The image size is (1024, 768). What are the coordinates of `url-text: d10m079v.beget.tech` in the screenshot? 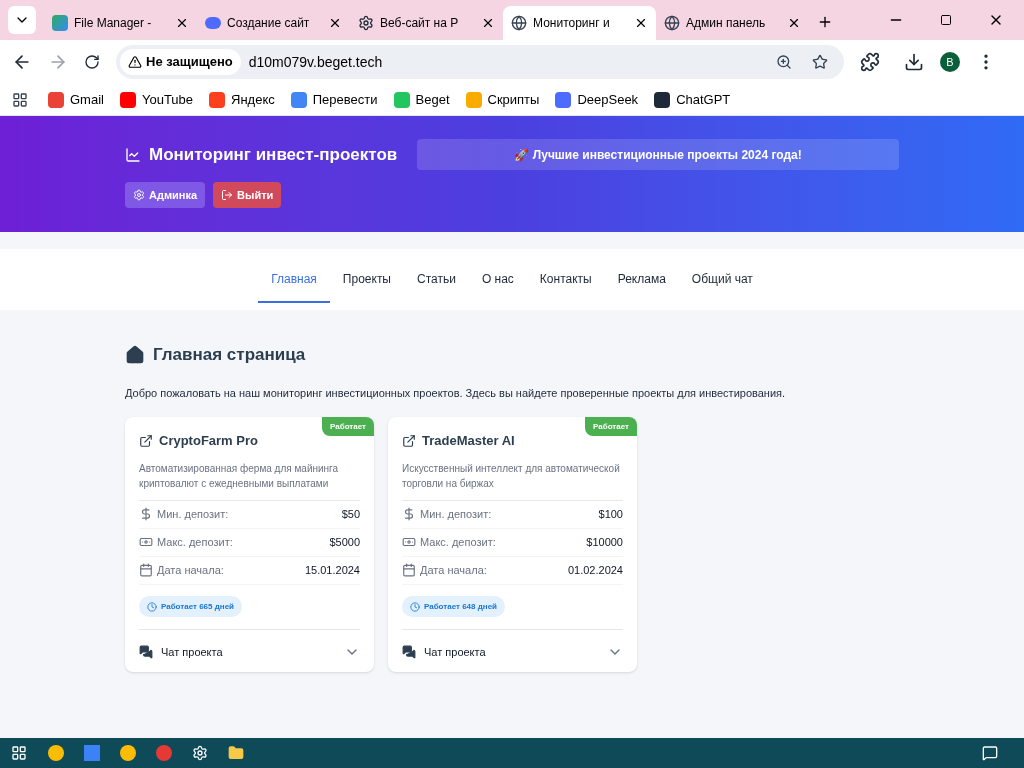 It's located at (316, 62).